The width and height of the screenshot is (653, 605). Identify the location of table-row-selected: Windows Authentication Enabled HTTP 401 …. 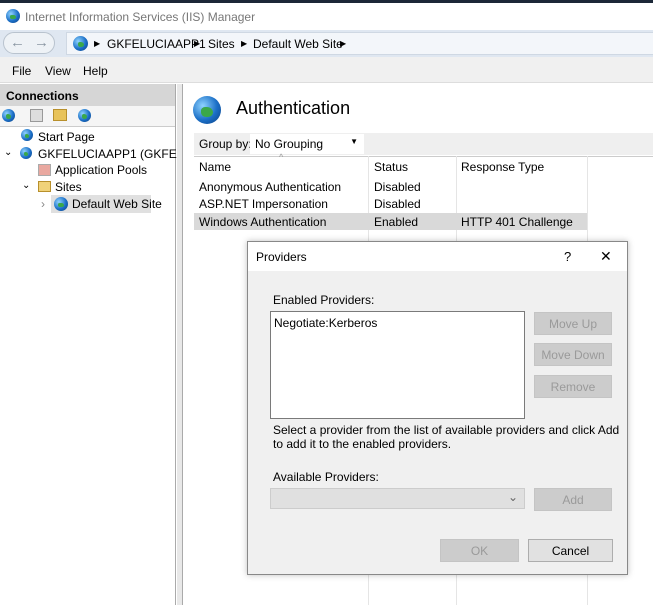
(390, 221).